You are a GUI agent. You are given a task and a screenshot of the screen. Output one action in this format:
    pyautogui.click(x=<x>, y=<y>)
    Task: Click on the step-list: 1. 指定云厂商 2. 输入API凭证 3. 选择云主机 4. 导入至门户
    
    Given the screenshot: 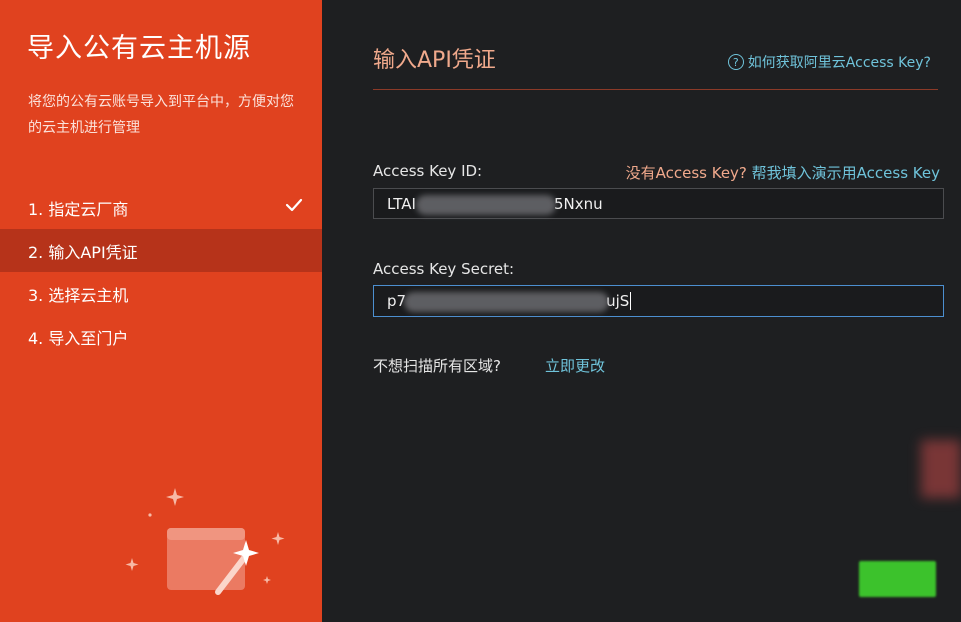 What is the action you would take?
    pyautogui.click(x=161, y=272)
    